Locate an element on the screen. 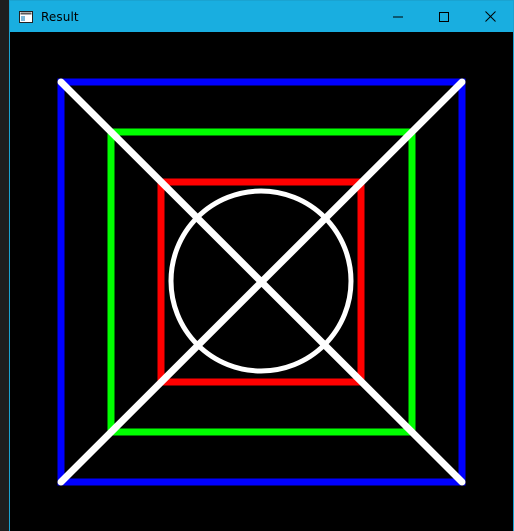 This screenshot has width=514, height=531. maximize-icon is located at coordinates (444, 16).